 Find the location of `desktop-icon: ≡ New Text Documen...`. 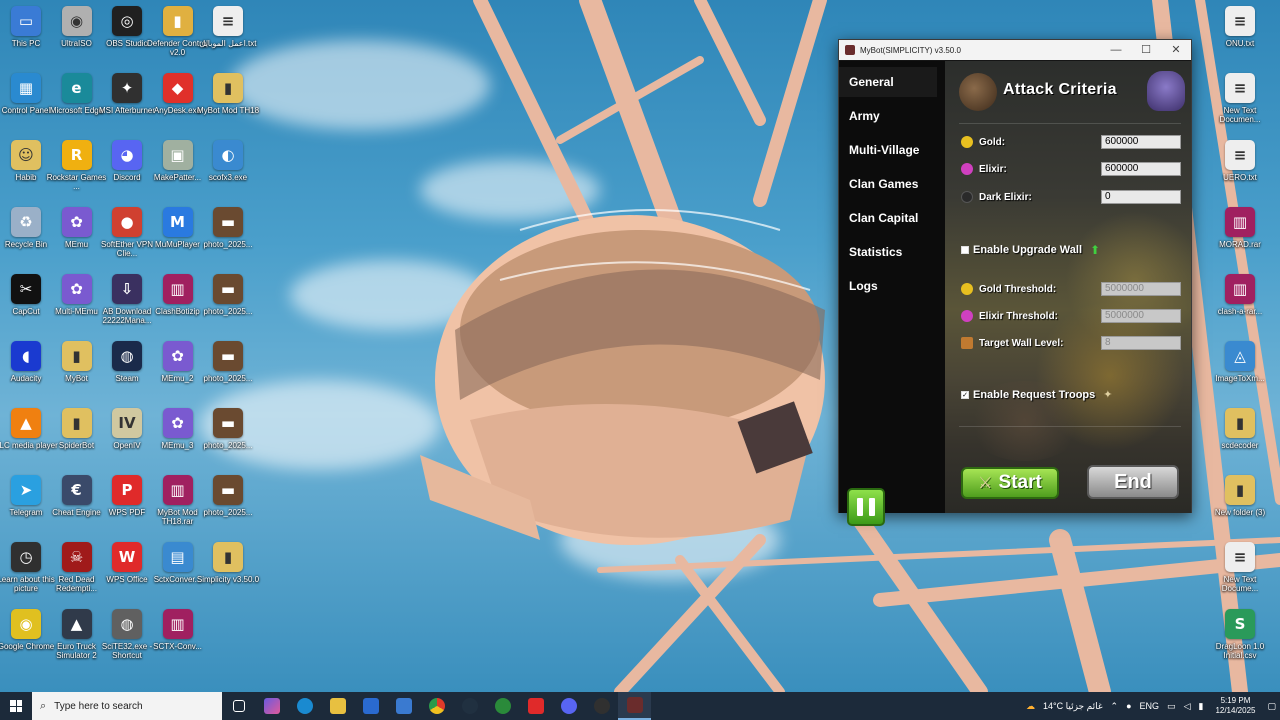

desktop-icon: ≡ New Text Documen... is located at coordinates (1240, 98).